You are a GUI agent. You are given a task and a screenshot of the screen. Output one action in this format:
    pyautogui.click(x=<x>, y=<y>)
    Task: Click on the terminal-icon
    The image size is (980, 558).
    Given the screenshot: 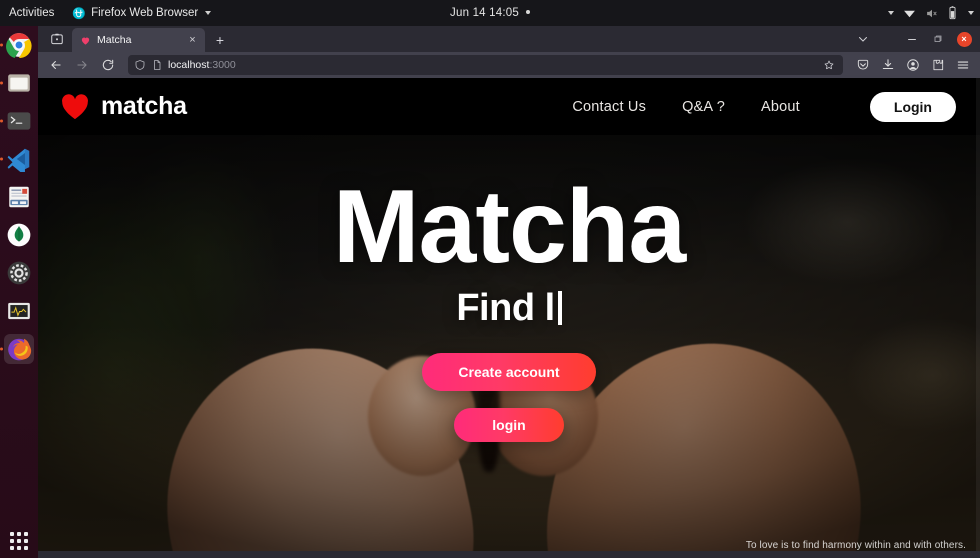 What is the action you would take?
    pyautogui.click(x=19, y=121)
    